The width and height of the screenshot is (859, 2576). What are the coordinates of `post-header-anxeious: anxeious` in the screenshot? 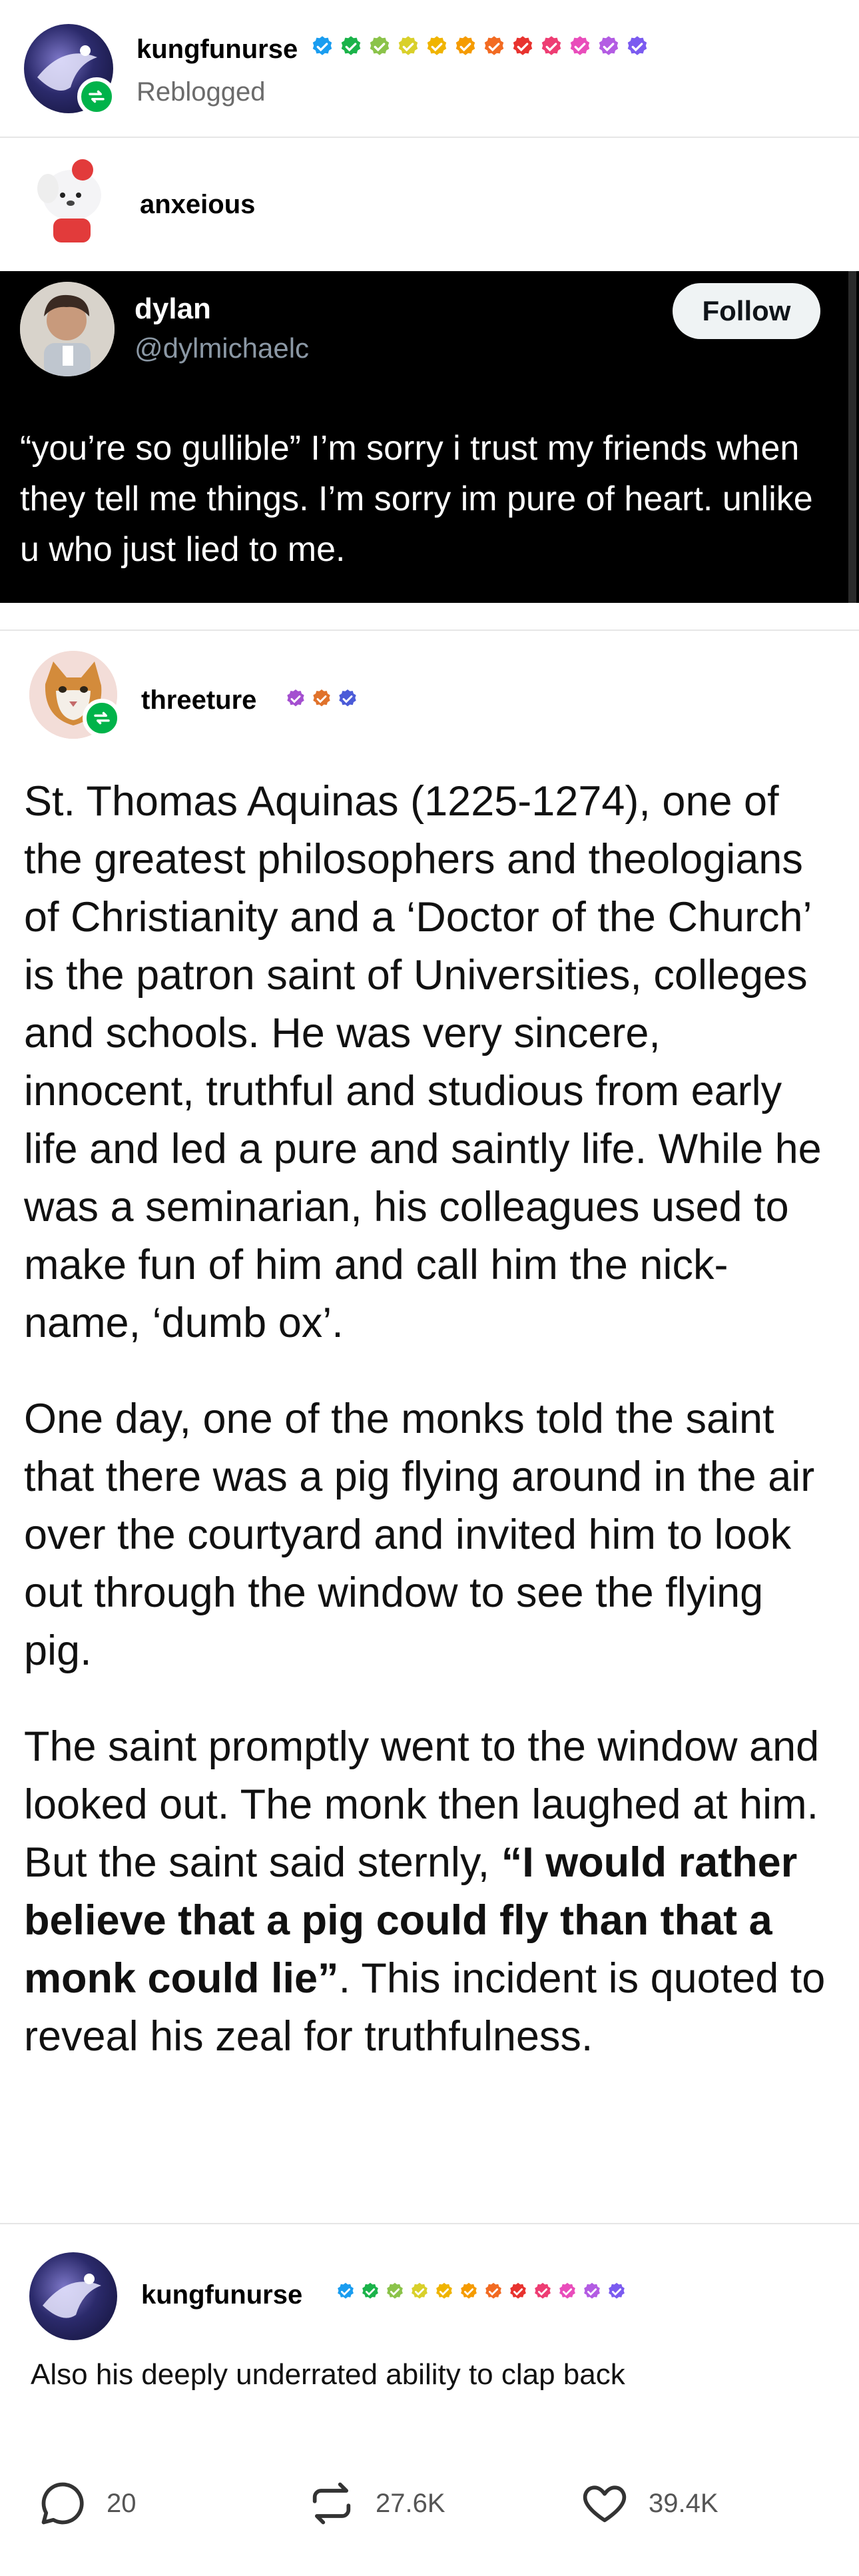 It's located at (429, 205).